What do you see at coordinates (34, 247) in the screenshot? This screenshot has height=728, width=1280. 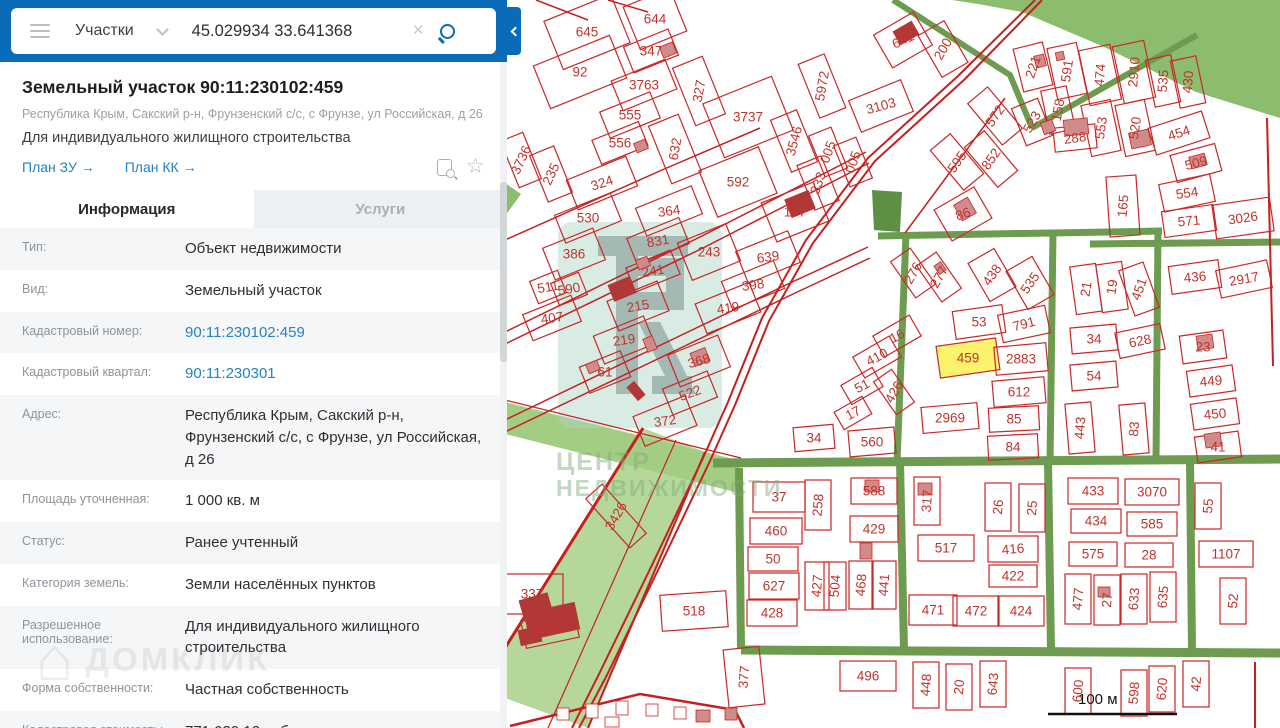 I see `row-label: Тип:` at bounding box center [34, 247].